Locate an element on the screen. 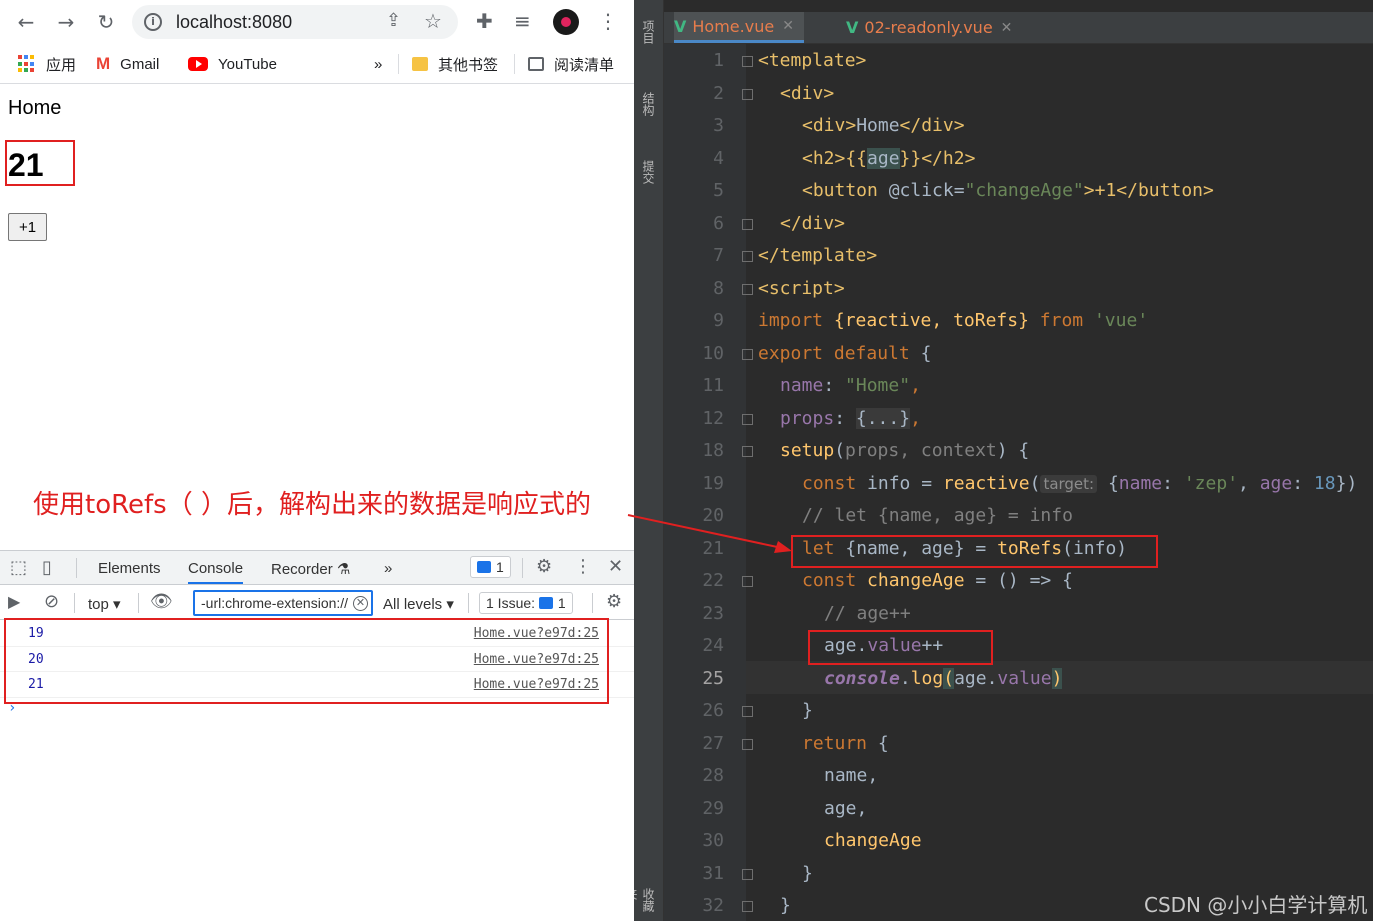  folder-icon is located at coordinates (420, 64).